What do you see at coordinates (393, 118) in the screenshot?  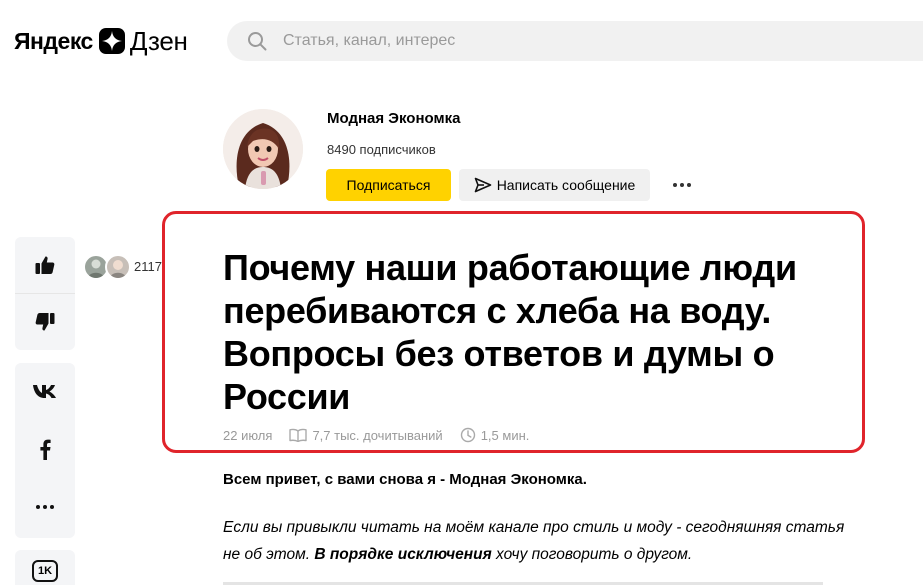 I see `channel-name: Модная Экономка` at bounding box center [393, 118].